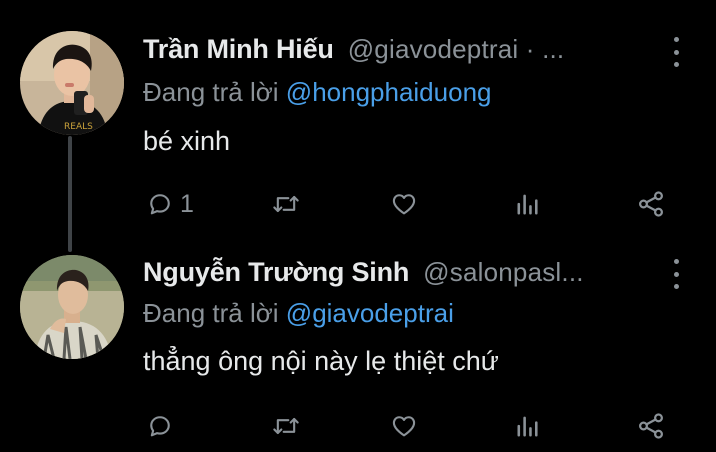 The image size is (716, 452). What do you see at coordinates (187, 203) in the screenshot?
I see `reply-count: 1` at bounding box center [187, 203].